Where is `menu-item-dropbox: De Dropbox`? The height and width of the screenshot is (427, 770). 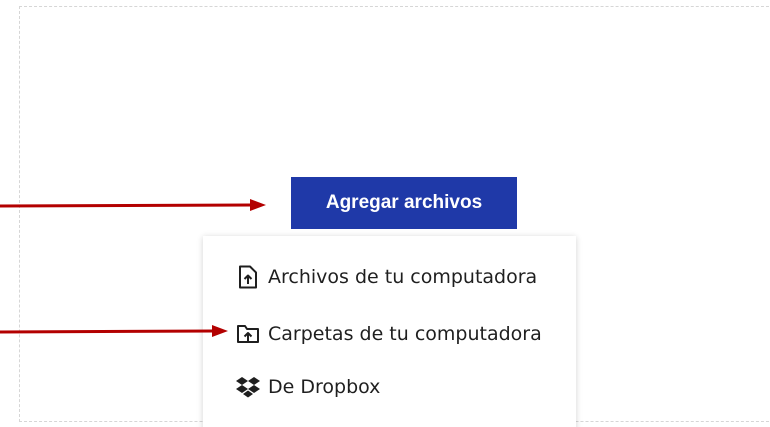 menu-item-dropbox: De Dropbox is located at coordinates (308, 387).